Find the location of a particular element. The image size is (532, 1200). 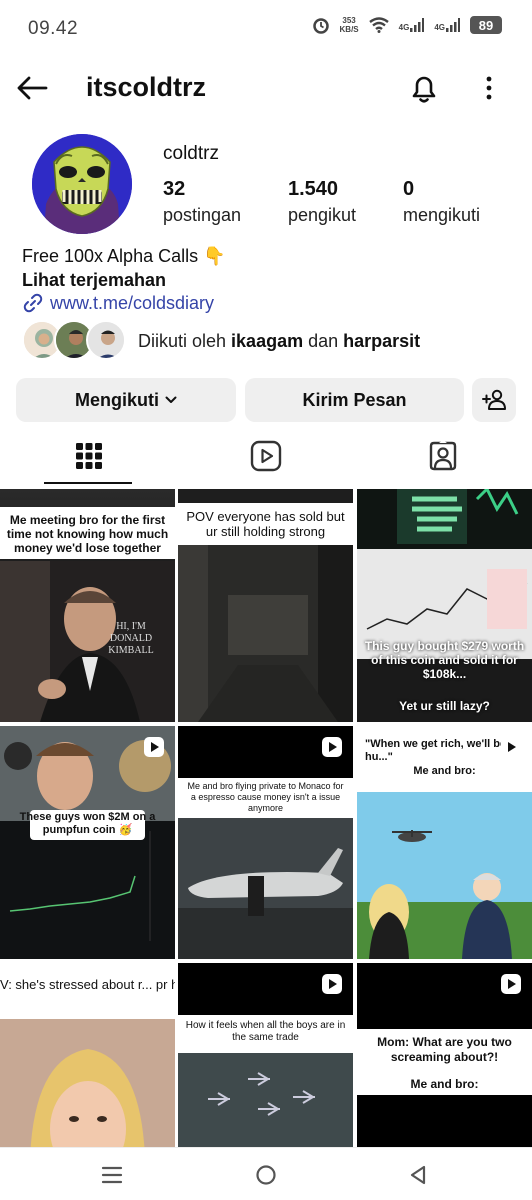

mutual-followers-row: Diikuti oleh ikaagam dan harparsit is located at coordinates (221, 341).